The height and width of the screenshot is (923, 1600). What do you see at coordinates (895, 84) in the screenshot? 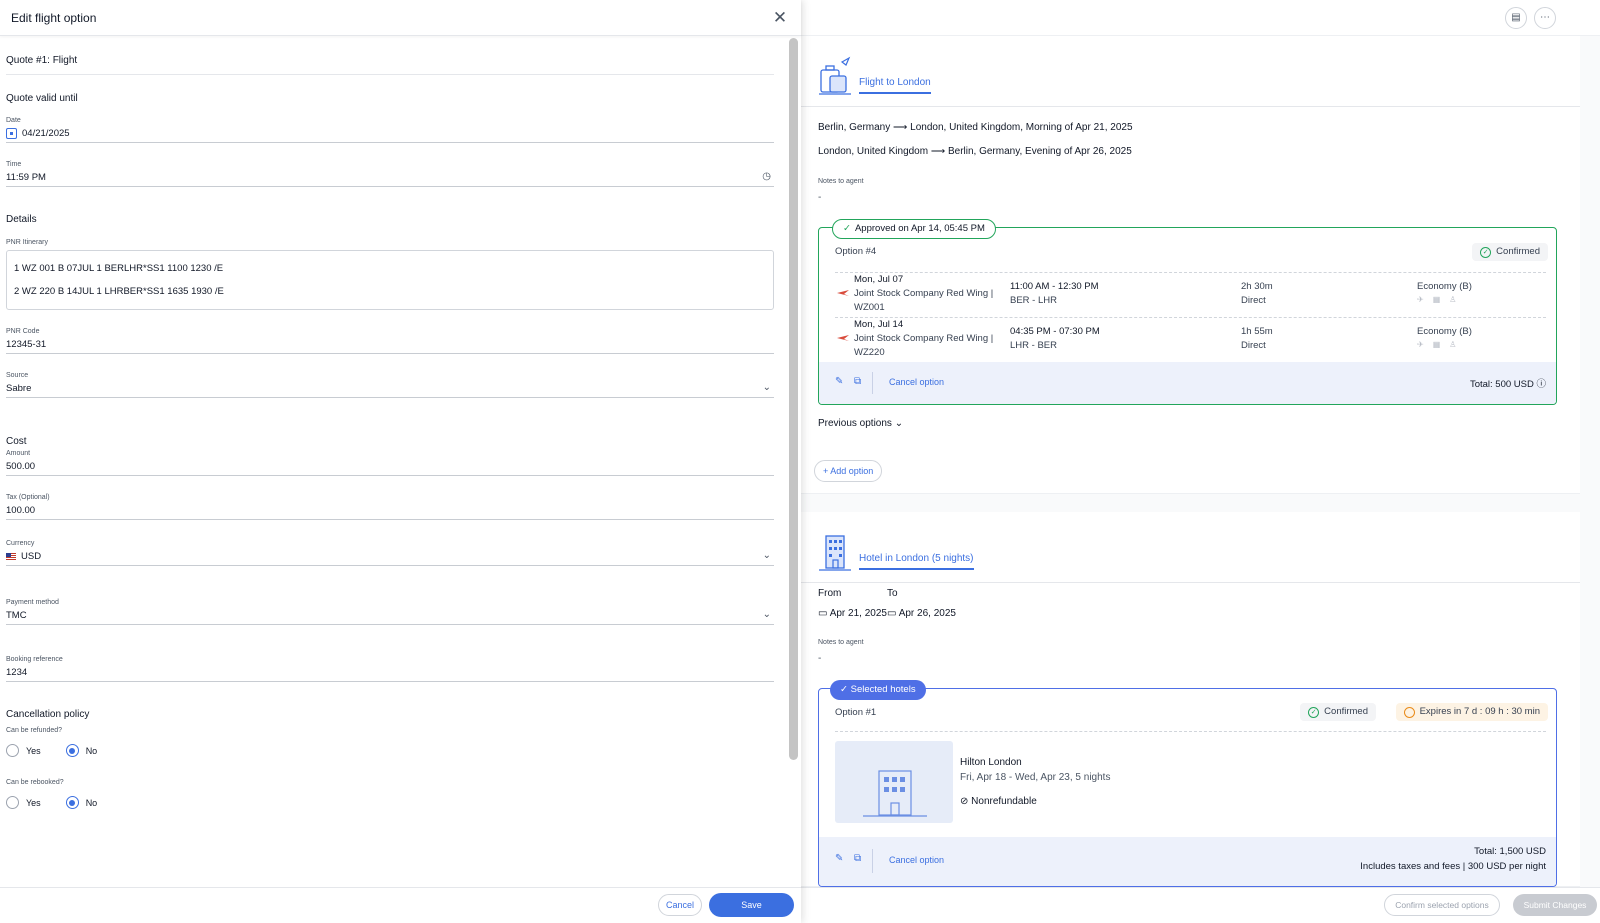
I see `flight-tab-link: Flight to London` at bounding box center [895, 84].